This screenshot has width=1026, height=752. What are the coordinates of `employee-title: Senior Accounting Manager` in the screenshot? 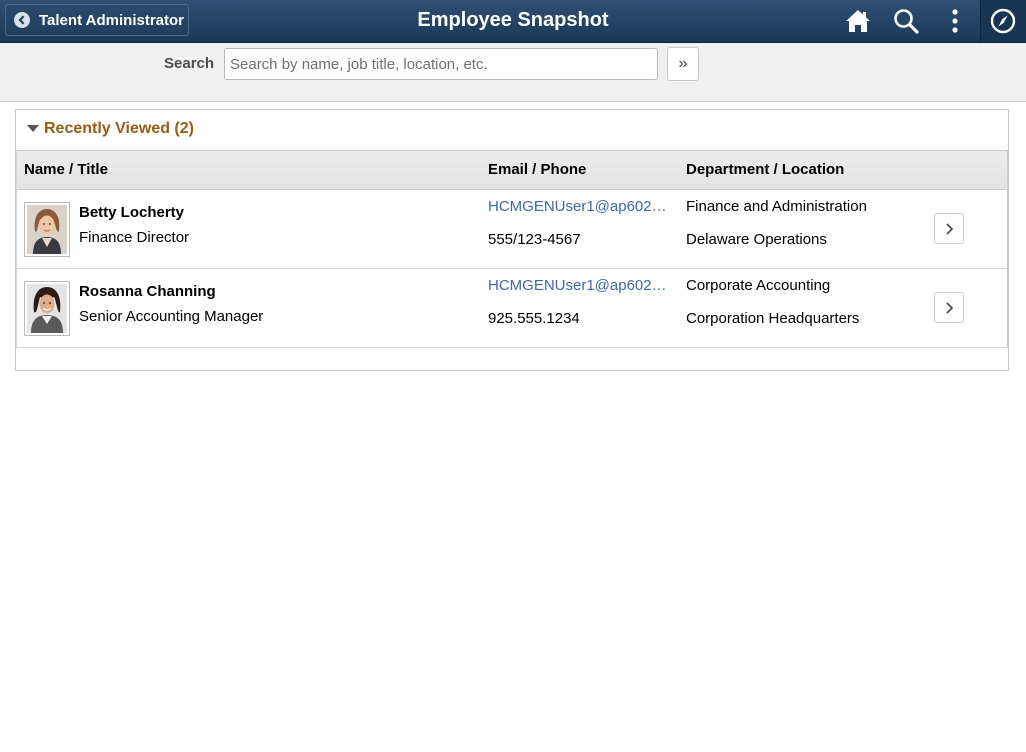 It's located at (171, 316).